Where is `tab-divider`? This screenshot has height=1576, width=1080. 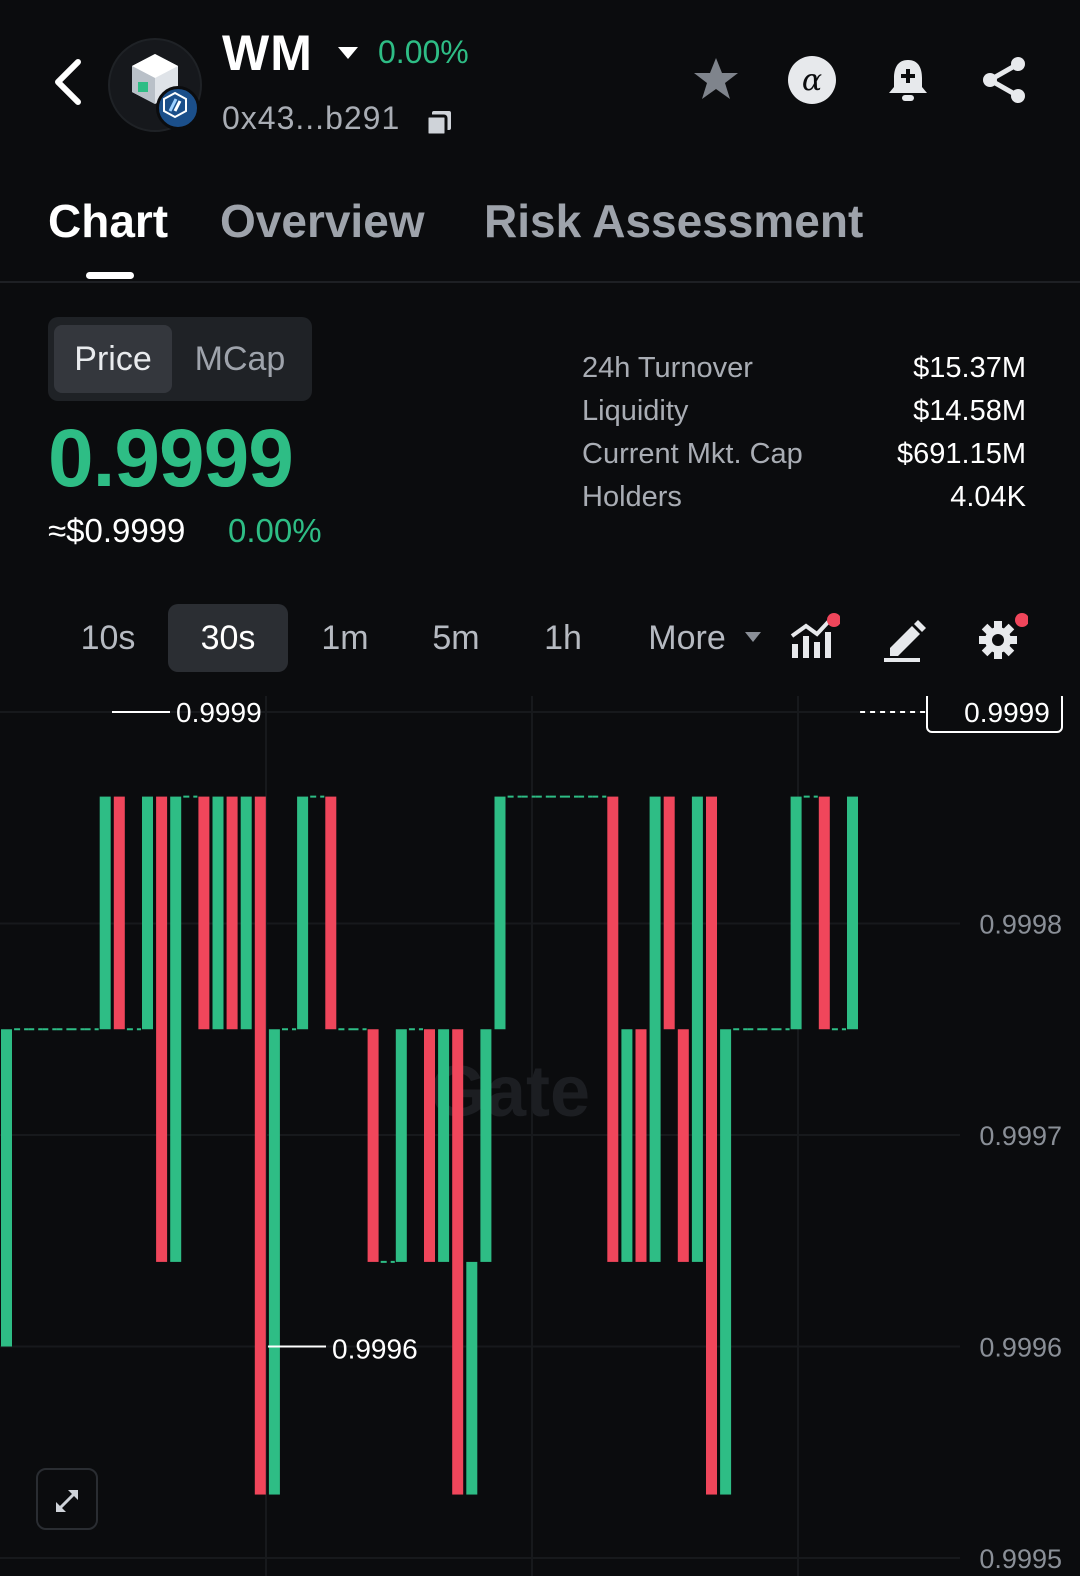
tab-divider is located at coordinates (540, 282).